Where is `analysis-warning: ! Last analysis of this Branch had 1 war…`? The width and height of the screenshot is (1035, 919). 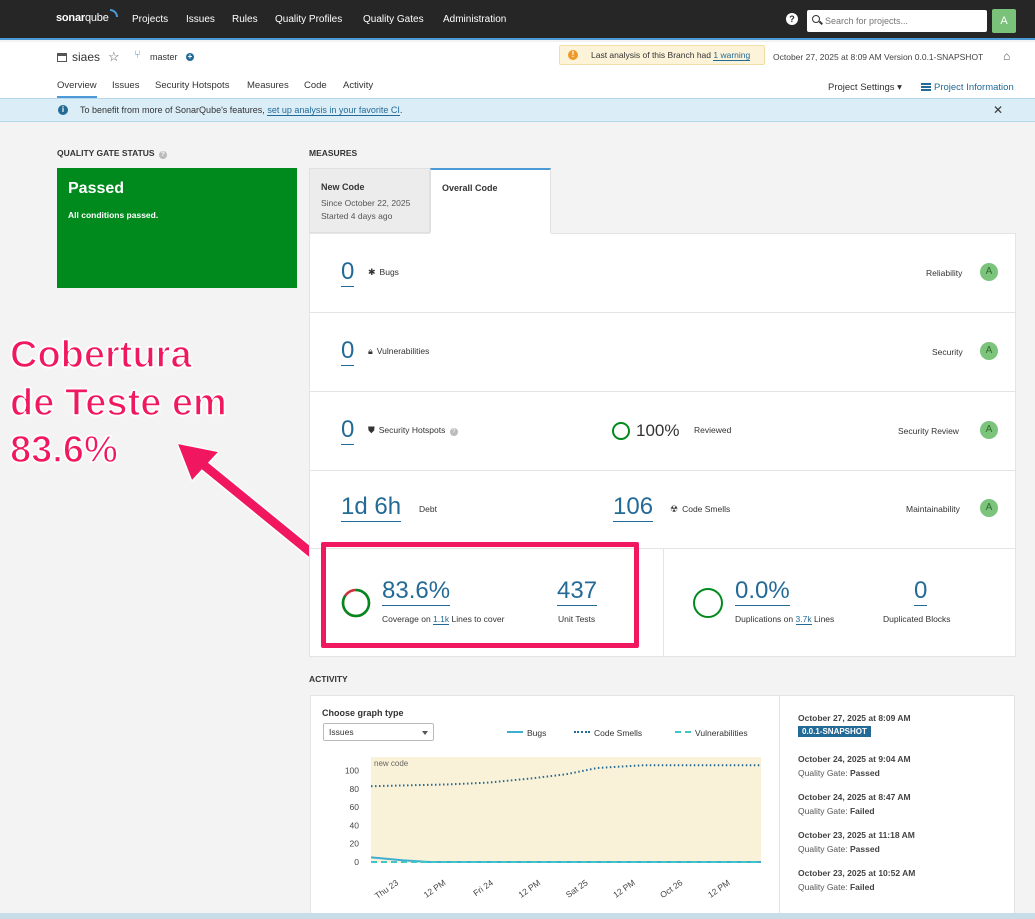
analysis-warning: ! Last analysis of this Branch had 1 war… is located at coordinates (662, 55).